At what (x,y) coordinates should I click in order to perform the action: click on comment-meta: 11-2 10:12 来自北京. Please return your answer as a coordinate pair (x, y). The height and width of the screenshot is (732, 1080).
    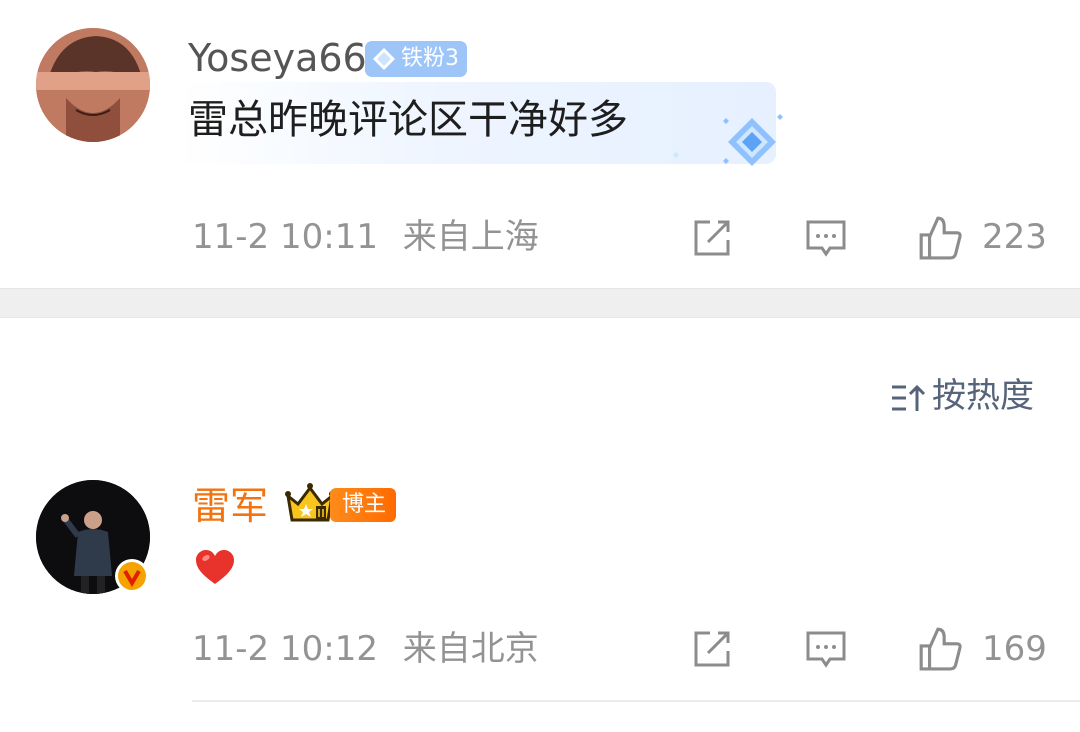
    Looking at the image, I should click on (365, 649).